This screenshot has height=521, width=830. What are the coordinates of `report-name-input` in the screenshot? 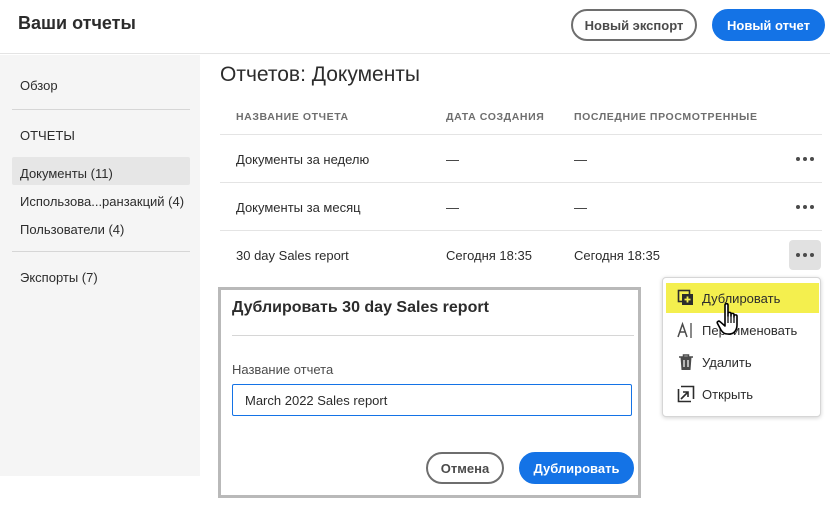 It's located at (432, 400).